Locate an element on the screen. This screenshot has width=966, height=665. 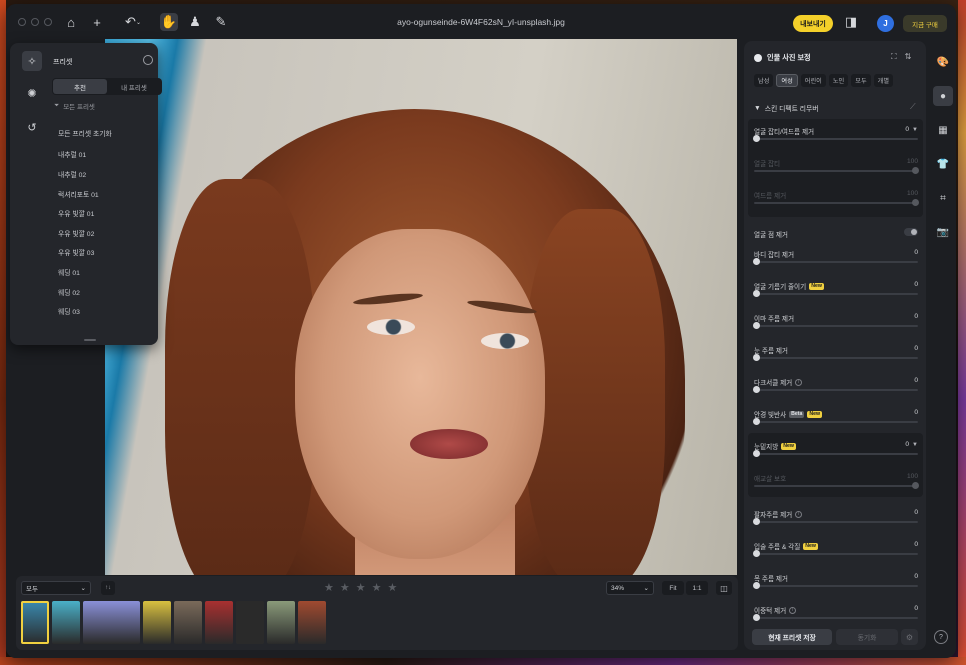
acne-sub-slider: 여드름 제거 100 is located at coordinates (836, 202).